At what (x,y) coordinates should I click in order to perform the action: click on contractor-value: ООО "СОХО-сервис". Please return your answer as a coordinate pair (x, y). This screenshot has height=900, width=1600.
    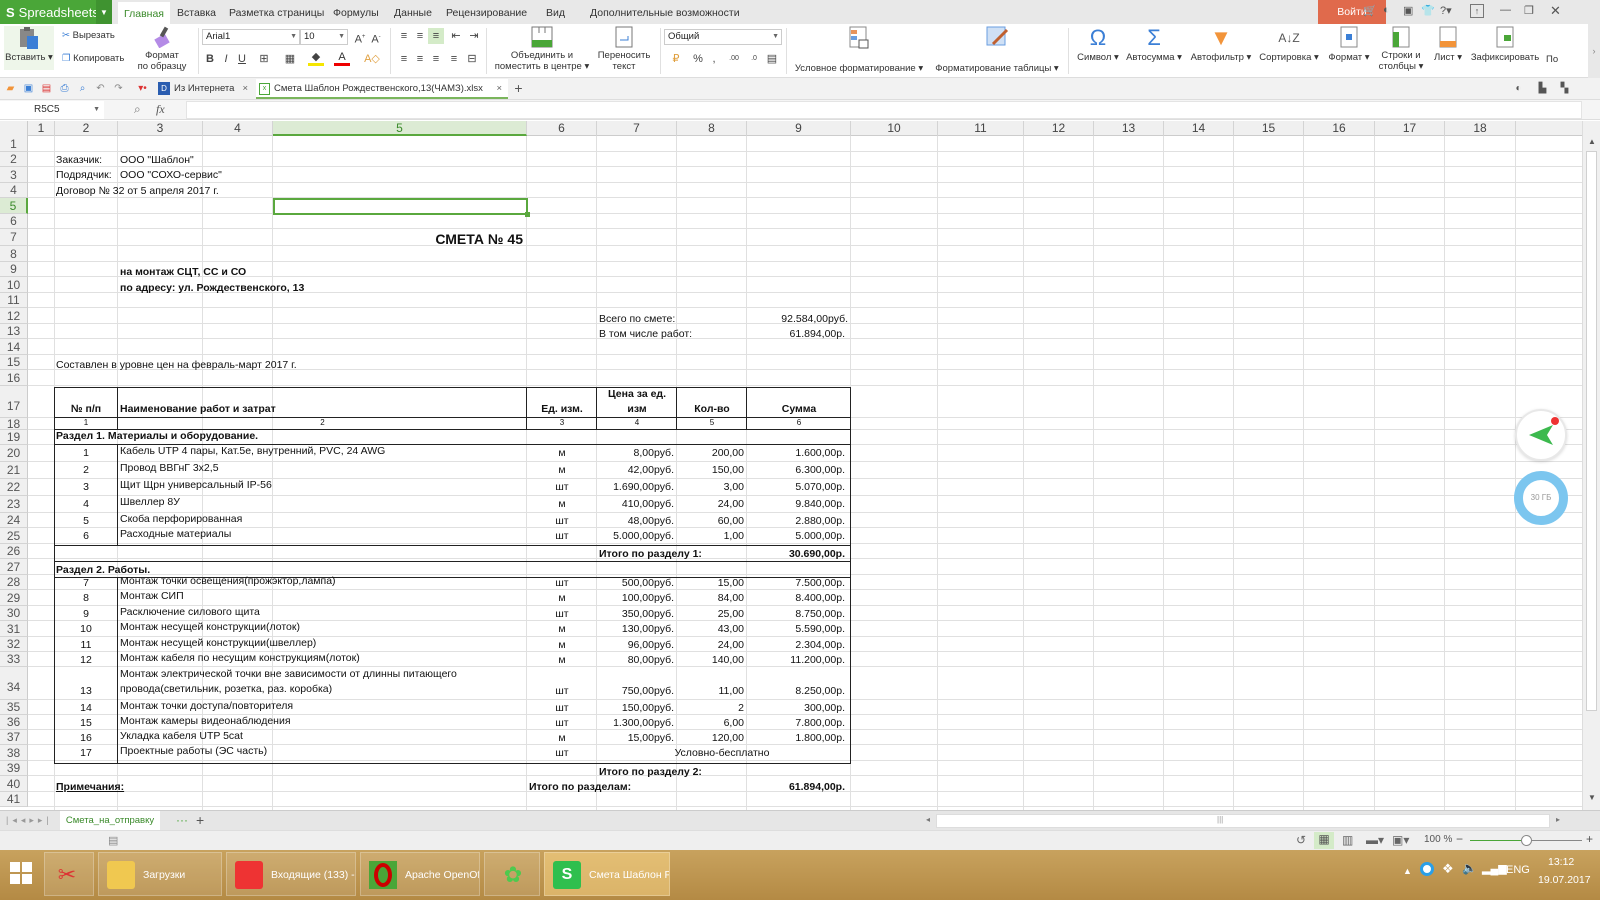
    Looking at the image, I should click on (171, 175).